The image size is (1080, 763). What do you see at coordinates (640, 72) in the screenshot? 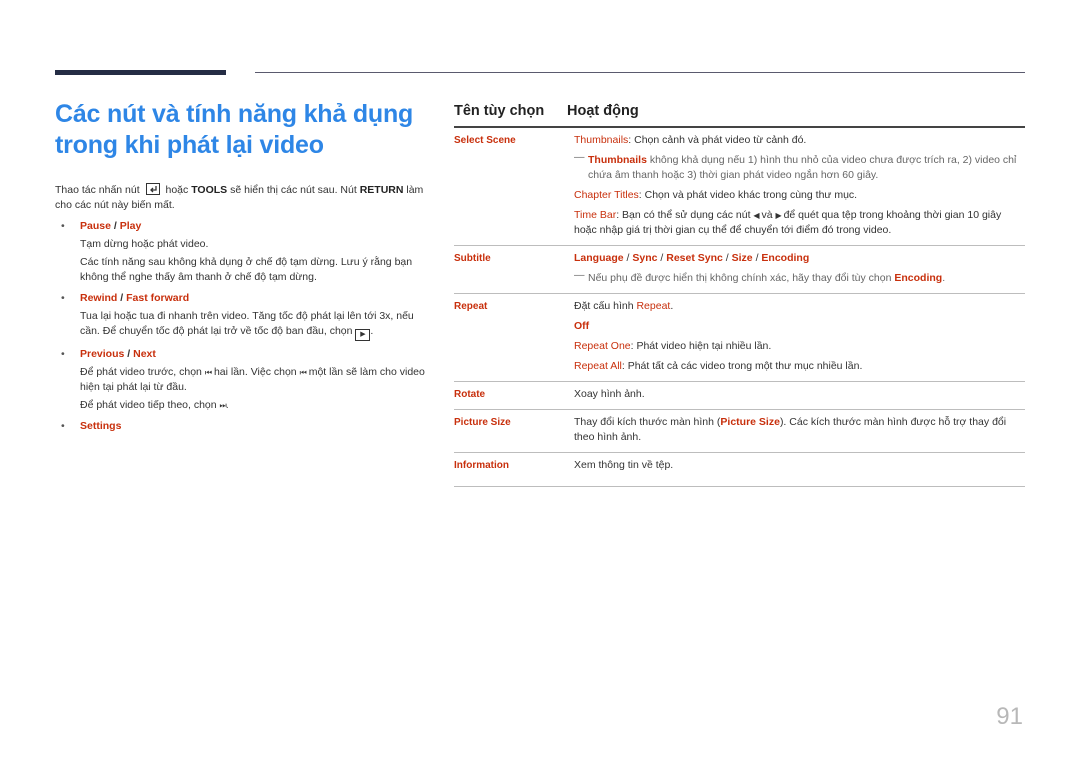
I see `header-rule` at bounding box center [640, 72].